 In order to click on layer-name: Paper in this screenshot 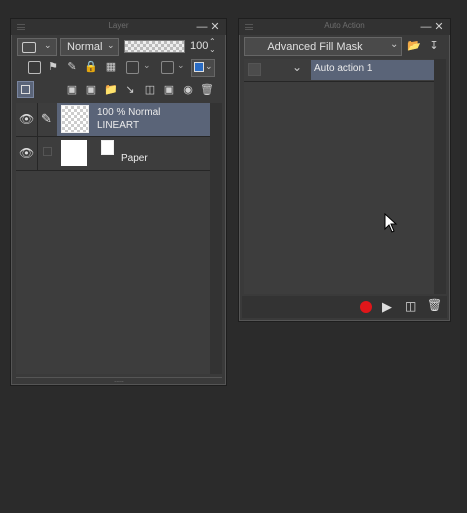, I will do `click(134, 158)`.